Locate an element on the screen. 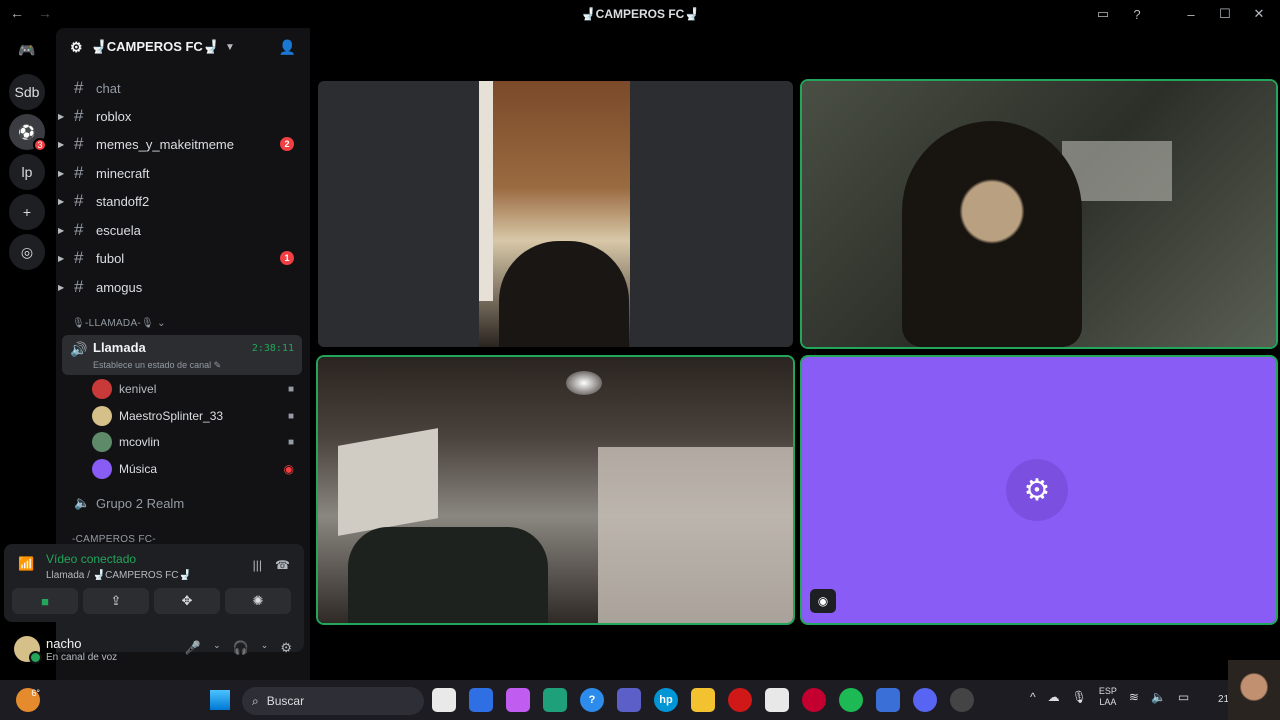 Image resolution: width=1280 pixels, height=720 pixels. connection-status: Vídeo conectado is located at coordinates (91, 559).